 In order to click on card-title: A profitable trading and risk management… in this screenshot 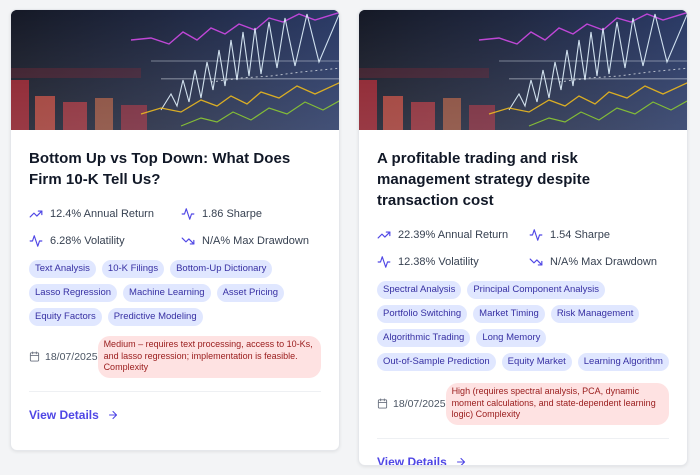, I will do `click(484, 179)`.